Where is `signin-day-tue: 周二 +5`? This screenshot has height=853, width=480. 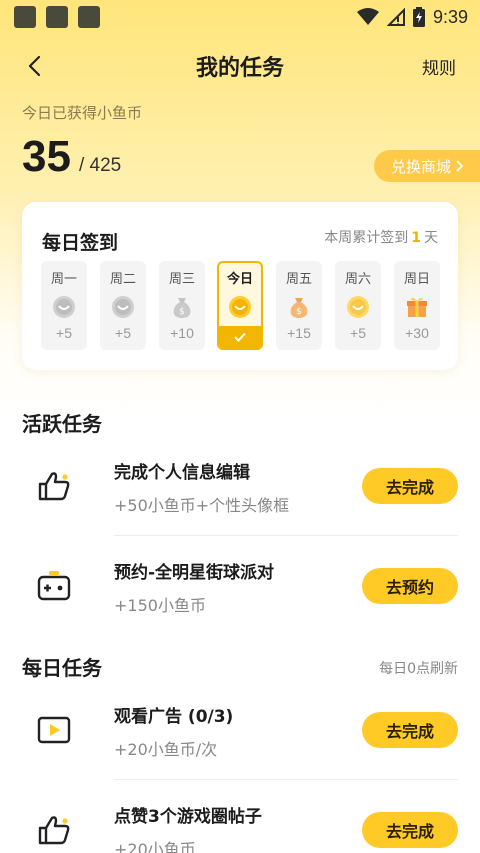
signin-day-tue: 周二 +5 is located at coordinates (123, 305).